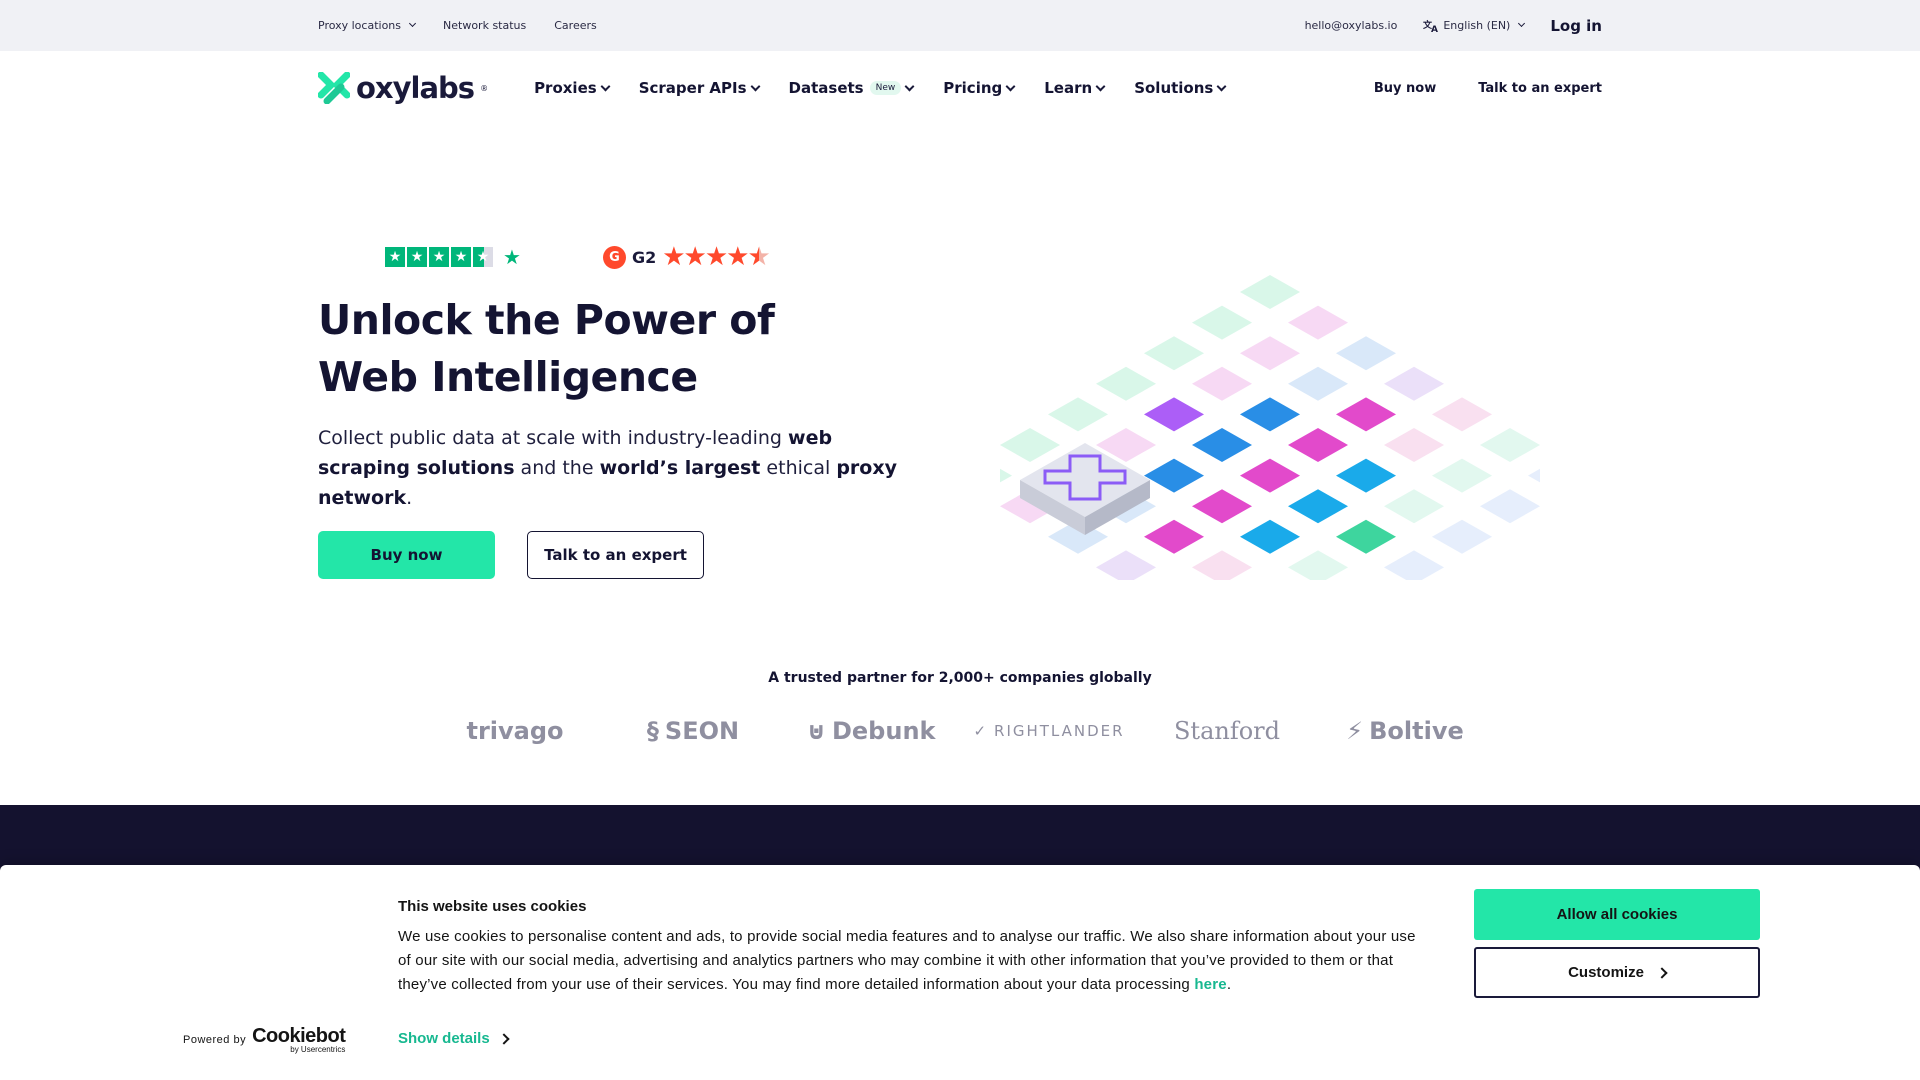 This screenshot has height=1080, width=1920. Describe the element at coordinates (1416, 731) in the screenshot. I see `boltive-logo-text: Boltive` at that location.